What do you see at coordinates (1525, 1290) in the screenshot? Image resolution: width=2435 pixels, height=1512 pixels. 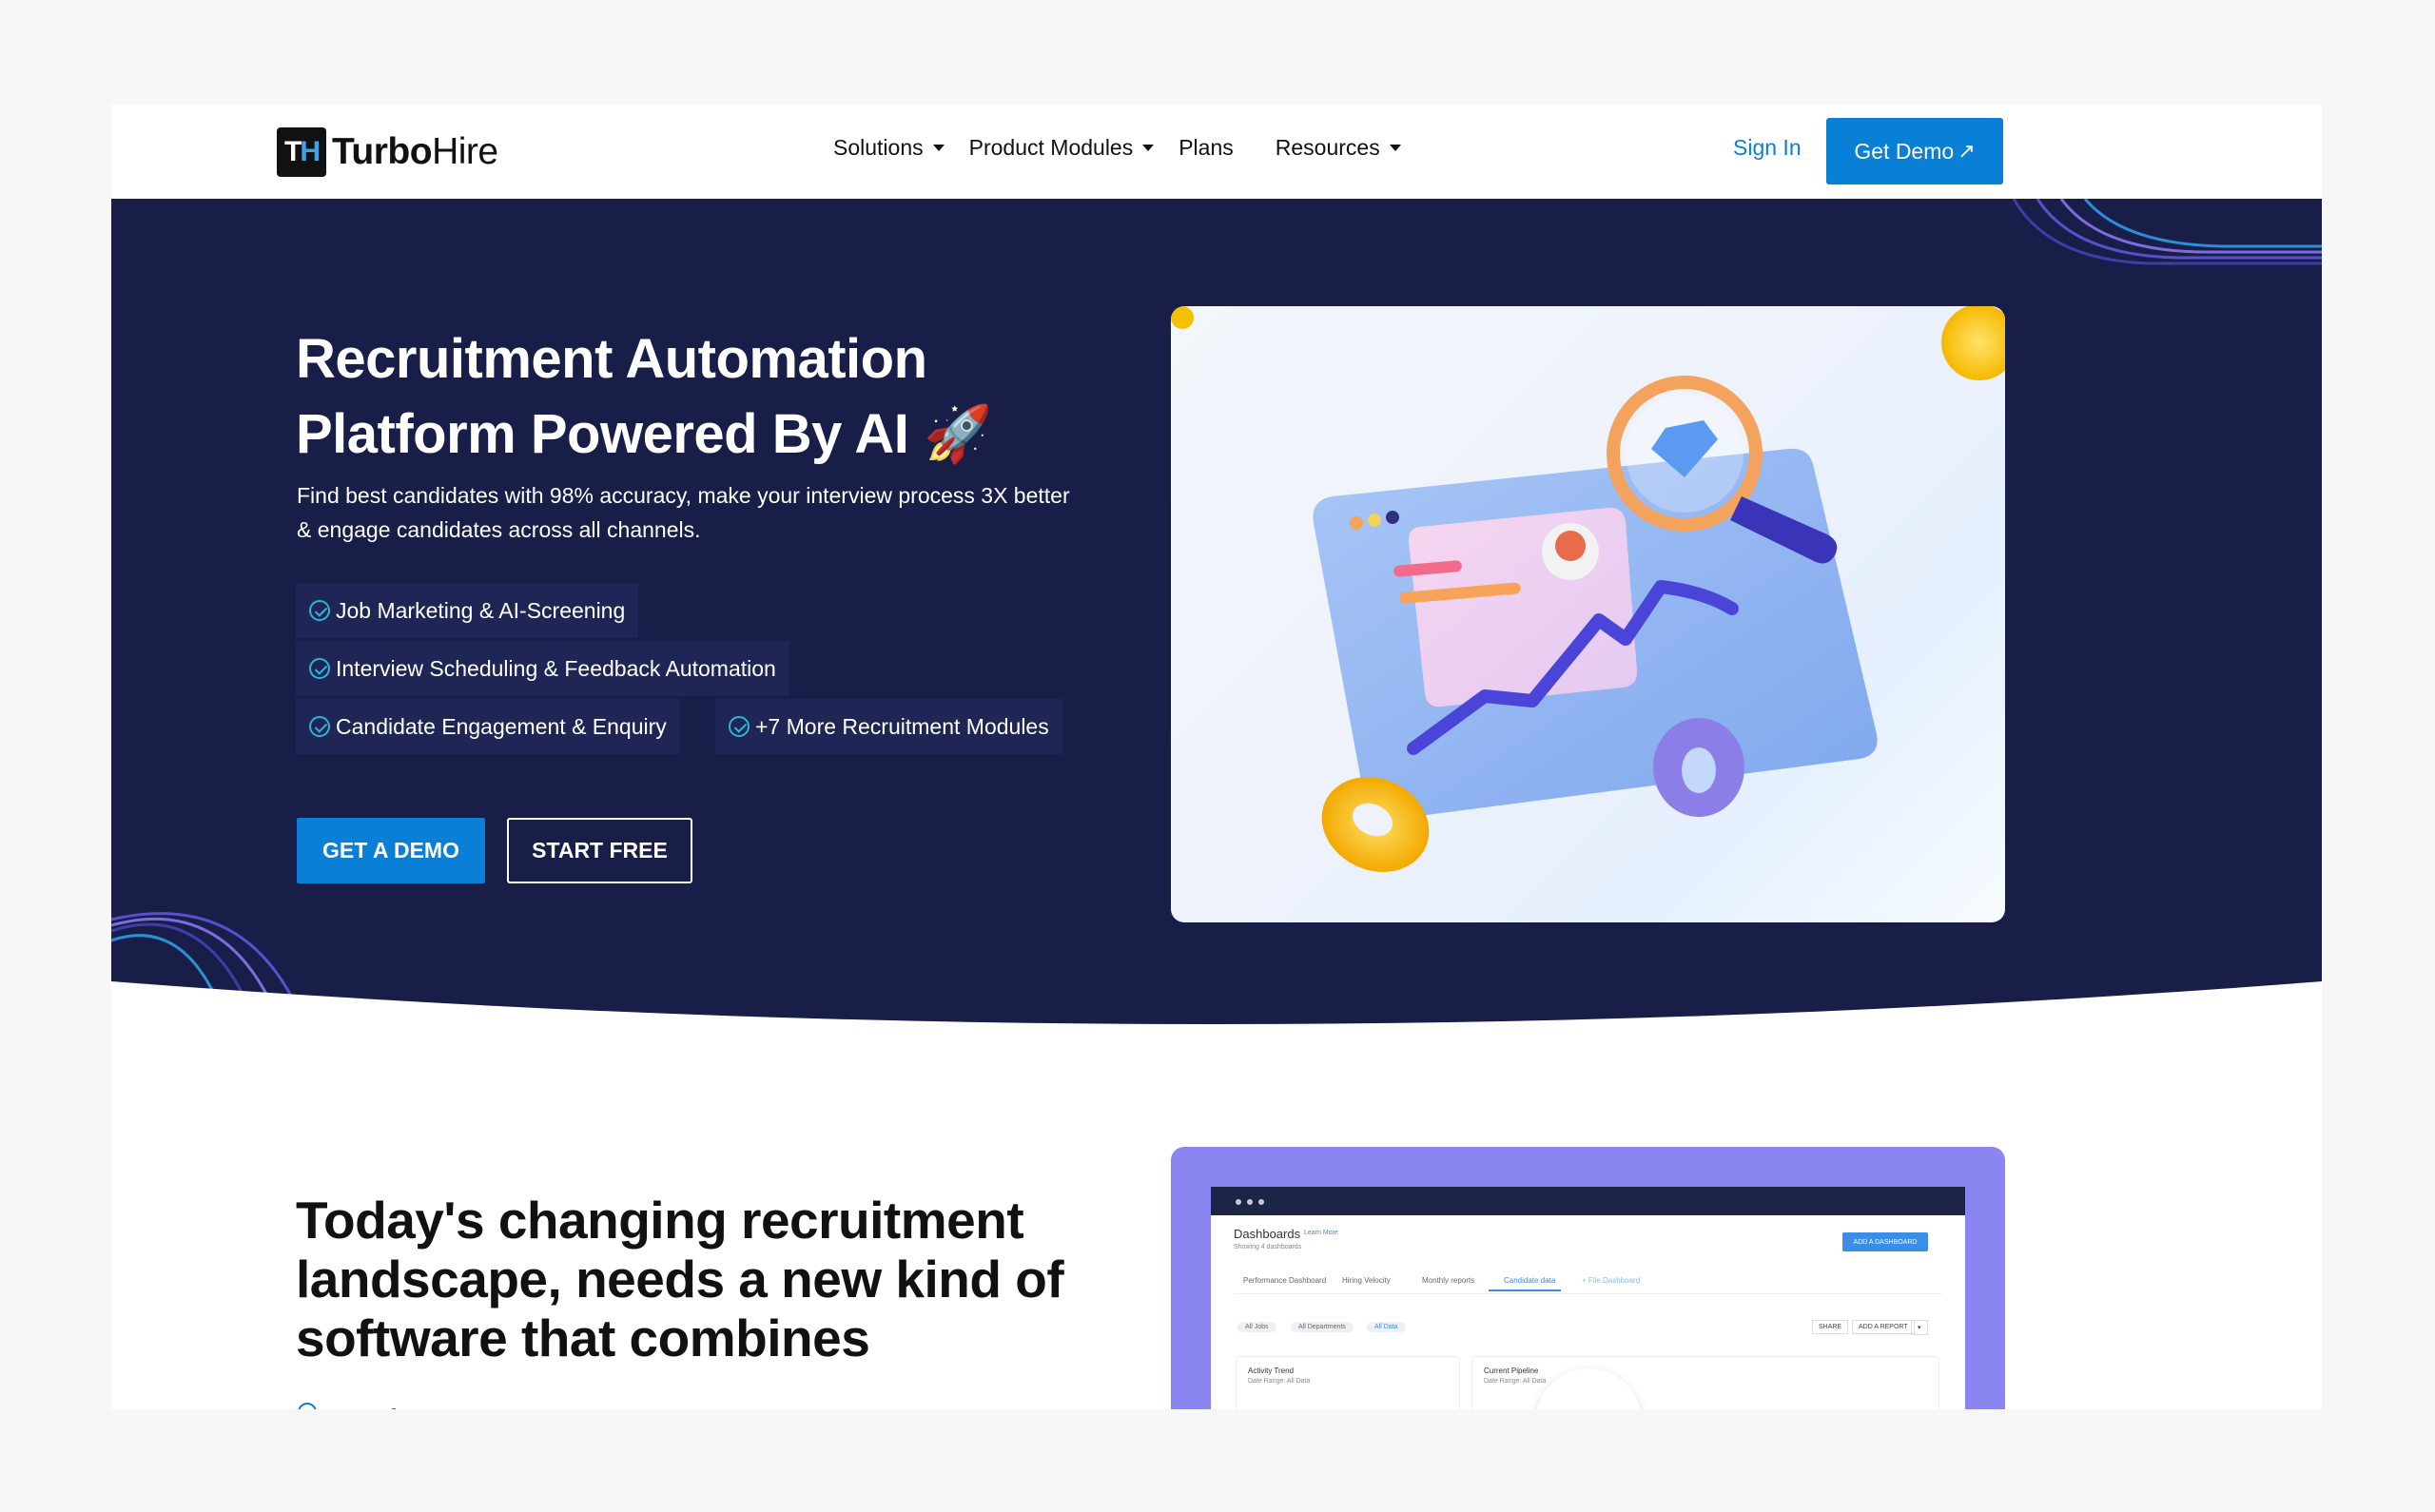 I see `active-tab-indicator` at bounding box center [1525, 1290].